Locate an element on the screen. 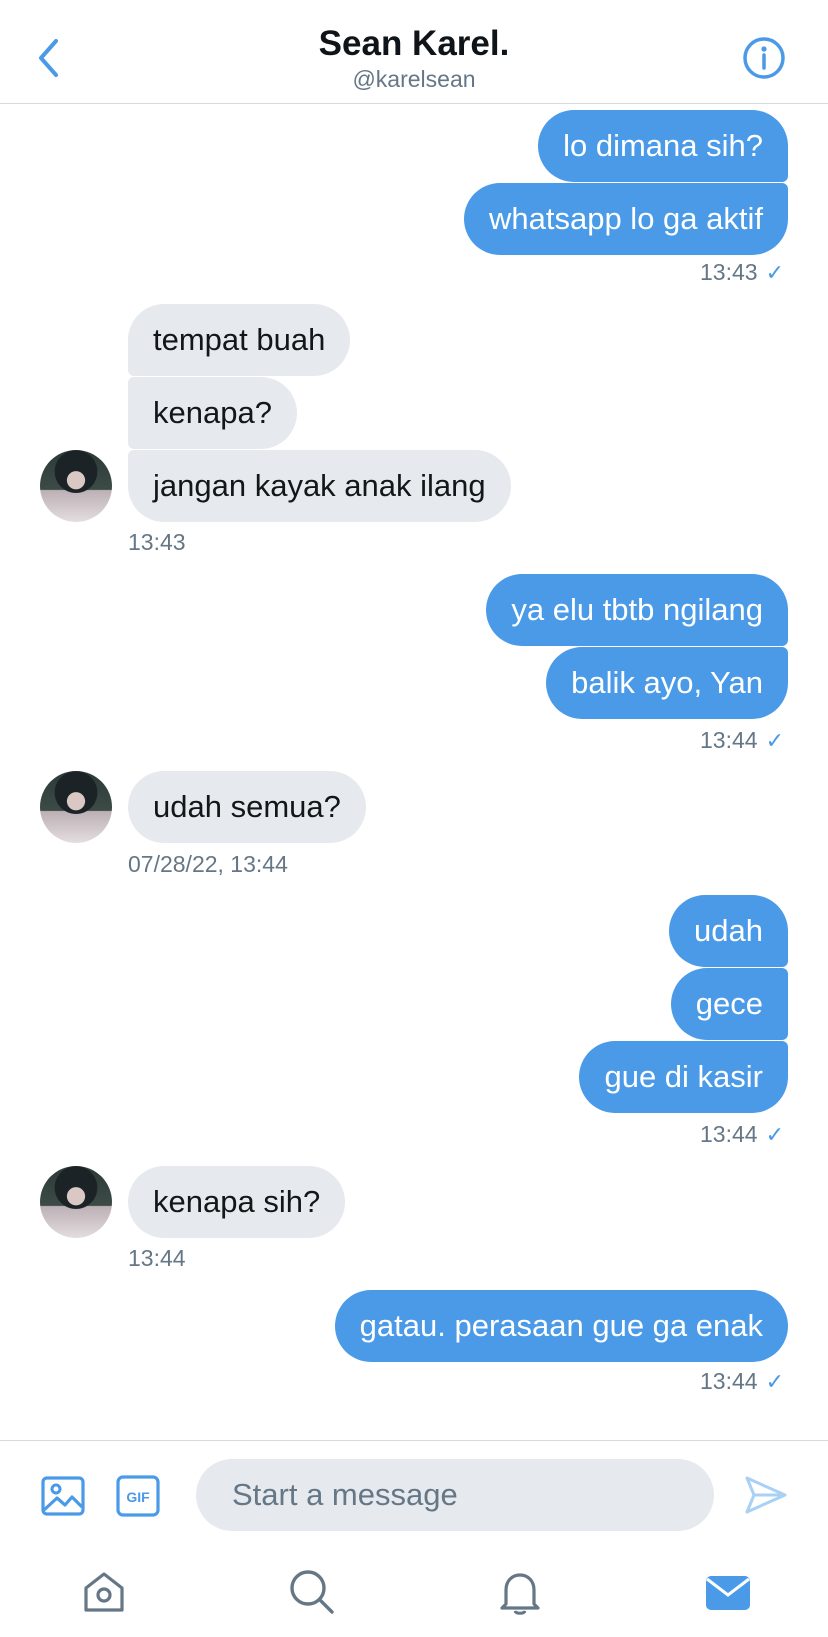 The image size is (828, 1637). outgoing-message: balik ayo, Yan is located at coordinates (667, 683).